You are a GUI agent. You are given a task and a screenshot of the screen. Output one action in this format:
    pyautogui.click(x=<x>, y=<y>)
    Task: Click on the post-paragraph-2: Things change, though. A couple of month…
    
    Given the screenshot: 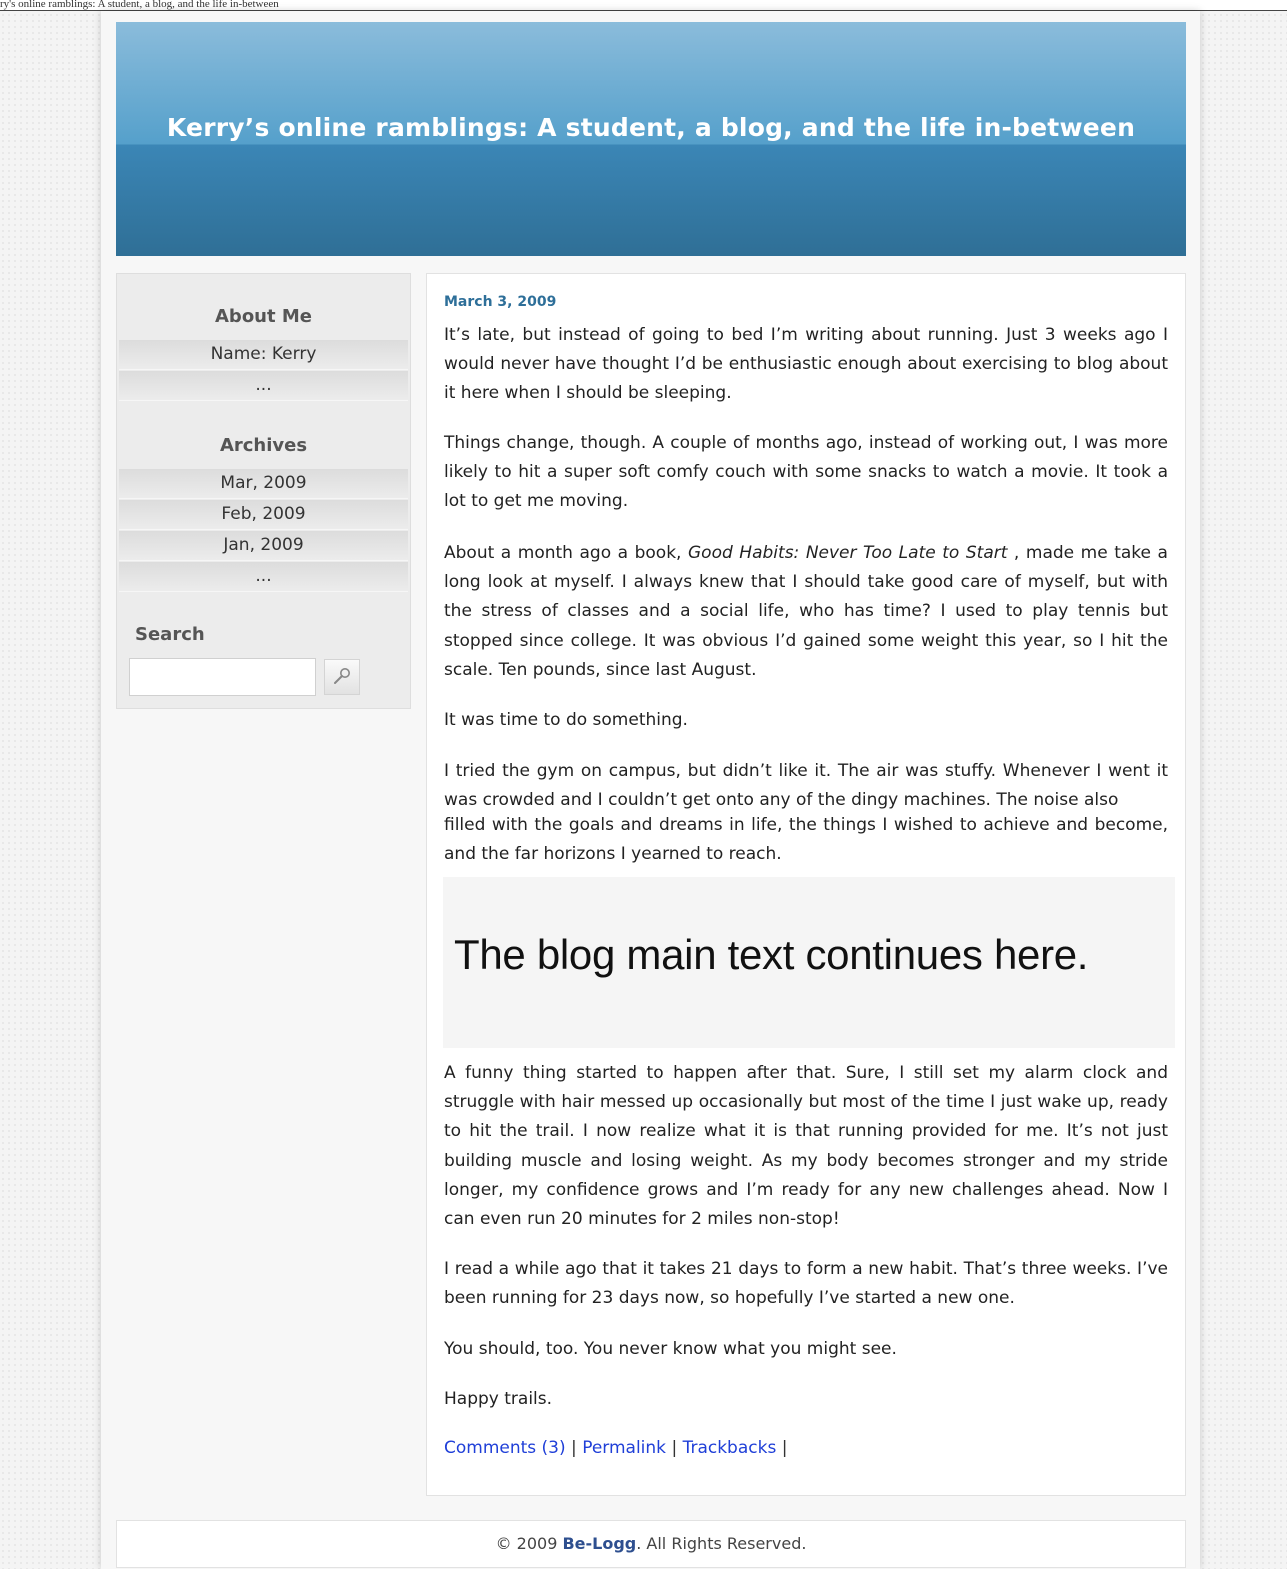 What is the action you would take?
    pyautogui.click(x=806, y=472)
    